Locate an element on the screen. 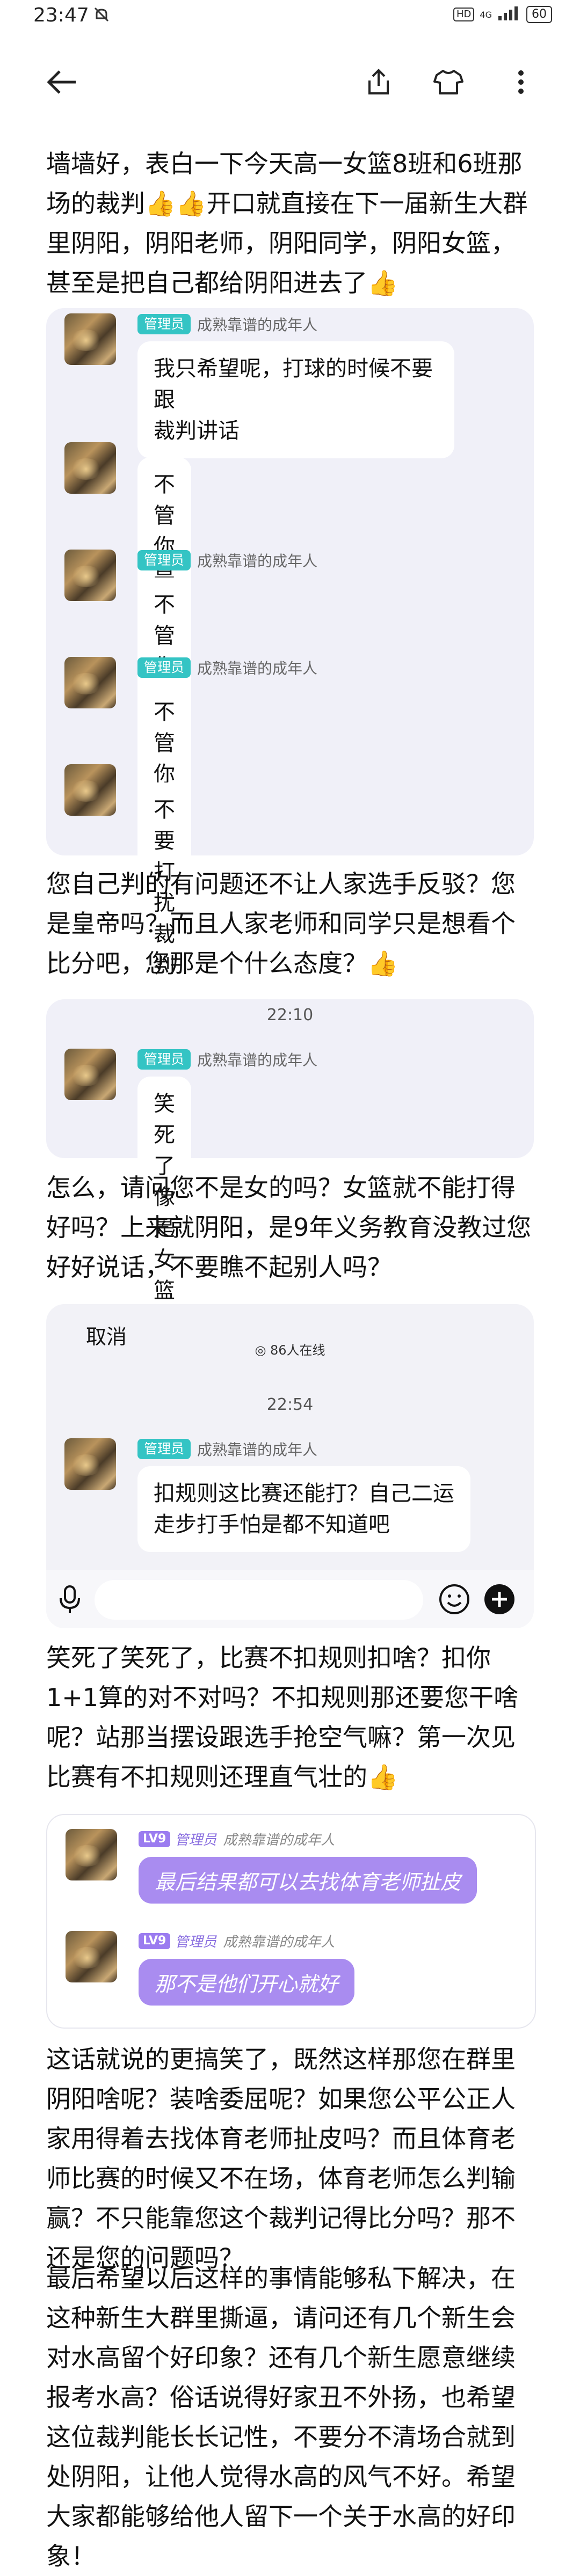  message-bubble: 那不是他们开心就好 is located at coordinates (247, 1982).